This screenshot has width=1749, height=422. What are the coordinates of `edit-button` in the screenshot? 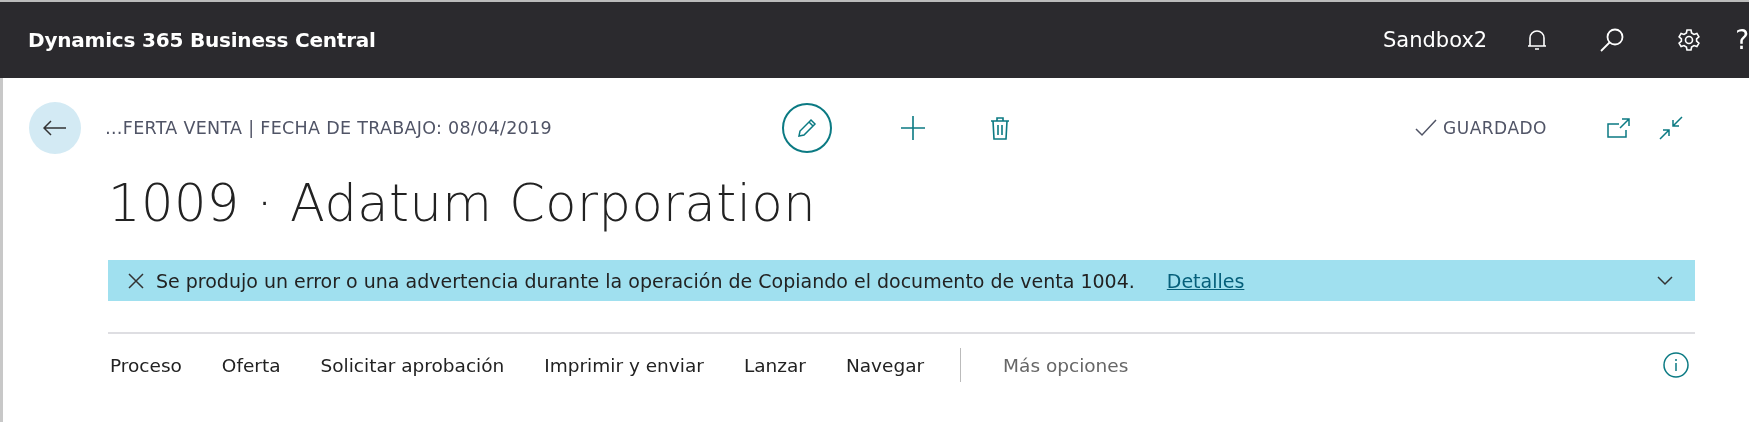 It's located at (807, 128).